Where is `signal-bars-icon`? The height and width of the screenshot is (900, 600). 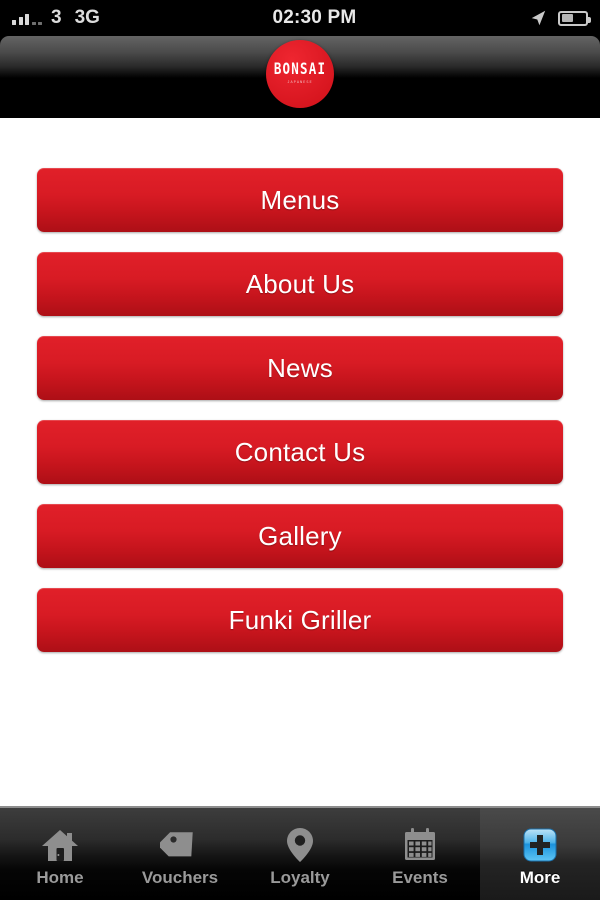
signal-bars-icon is located at coordinates (27, 18).